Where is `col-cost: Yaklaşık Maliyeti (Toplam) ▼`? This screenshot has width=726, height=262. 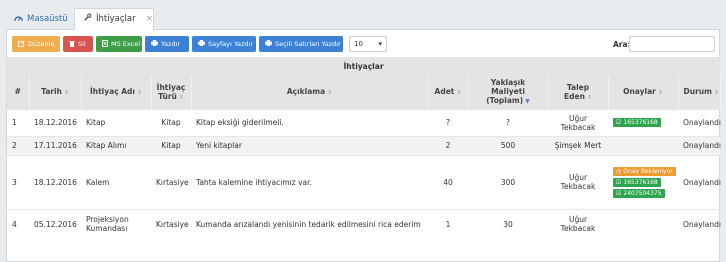 col-cost: Yaklaşık Maliyeti (Toplam) ▼ is located at coordinates (508, 92).